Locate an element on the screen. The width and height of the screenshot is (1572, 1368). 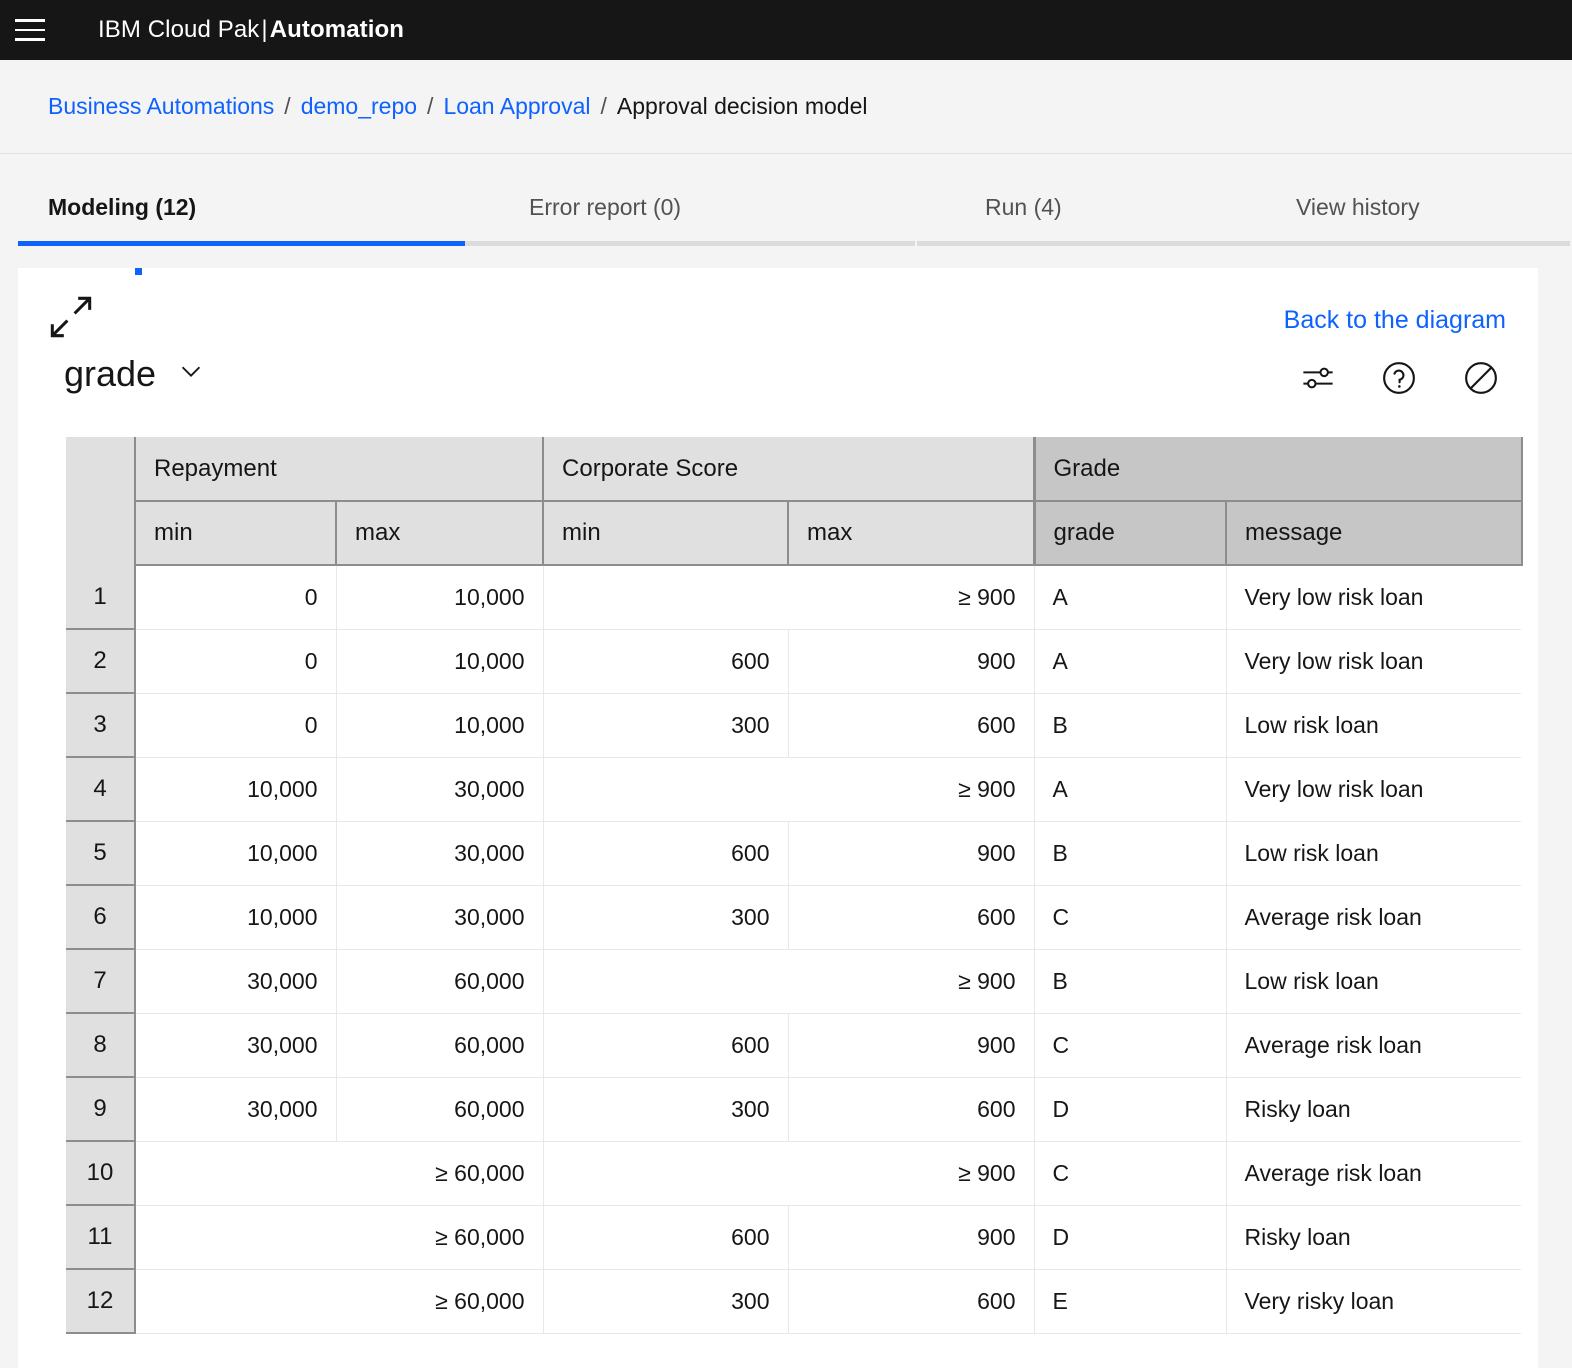
table-row: 2 0 10,000 600 900 A Very low risk loan is located at coordinates (795, 661).